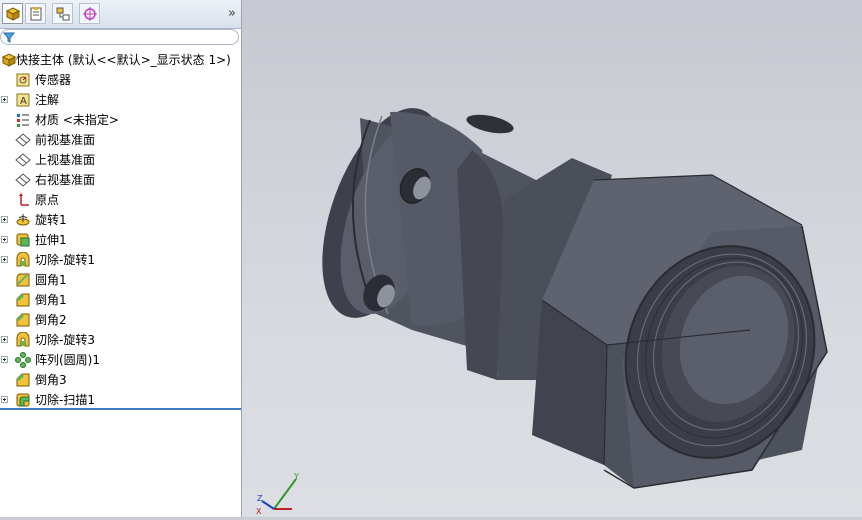 The height and width of the screenshot is (520, 862). I want to click on annotation-icon: A, so click(23, 100).